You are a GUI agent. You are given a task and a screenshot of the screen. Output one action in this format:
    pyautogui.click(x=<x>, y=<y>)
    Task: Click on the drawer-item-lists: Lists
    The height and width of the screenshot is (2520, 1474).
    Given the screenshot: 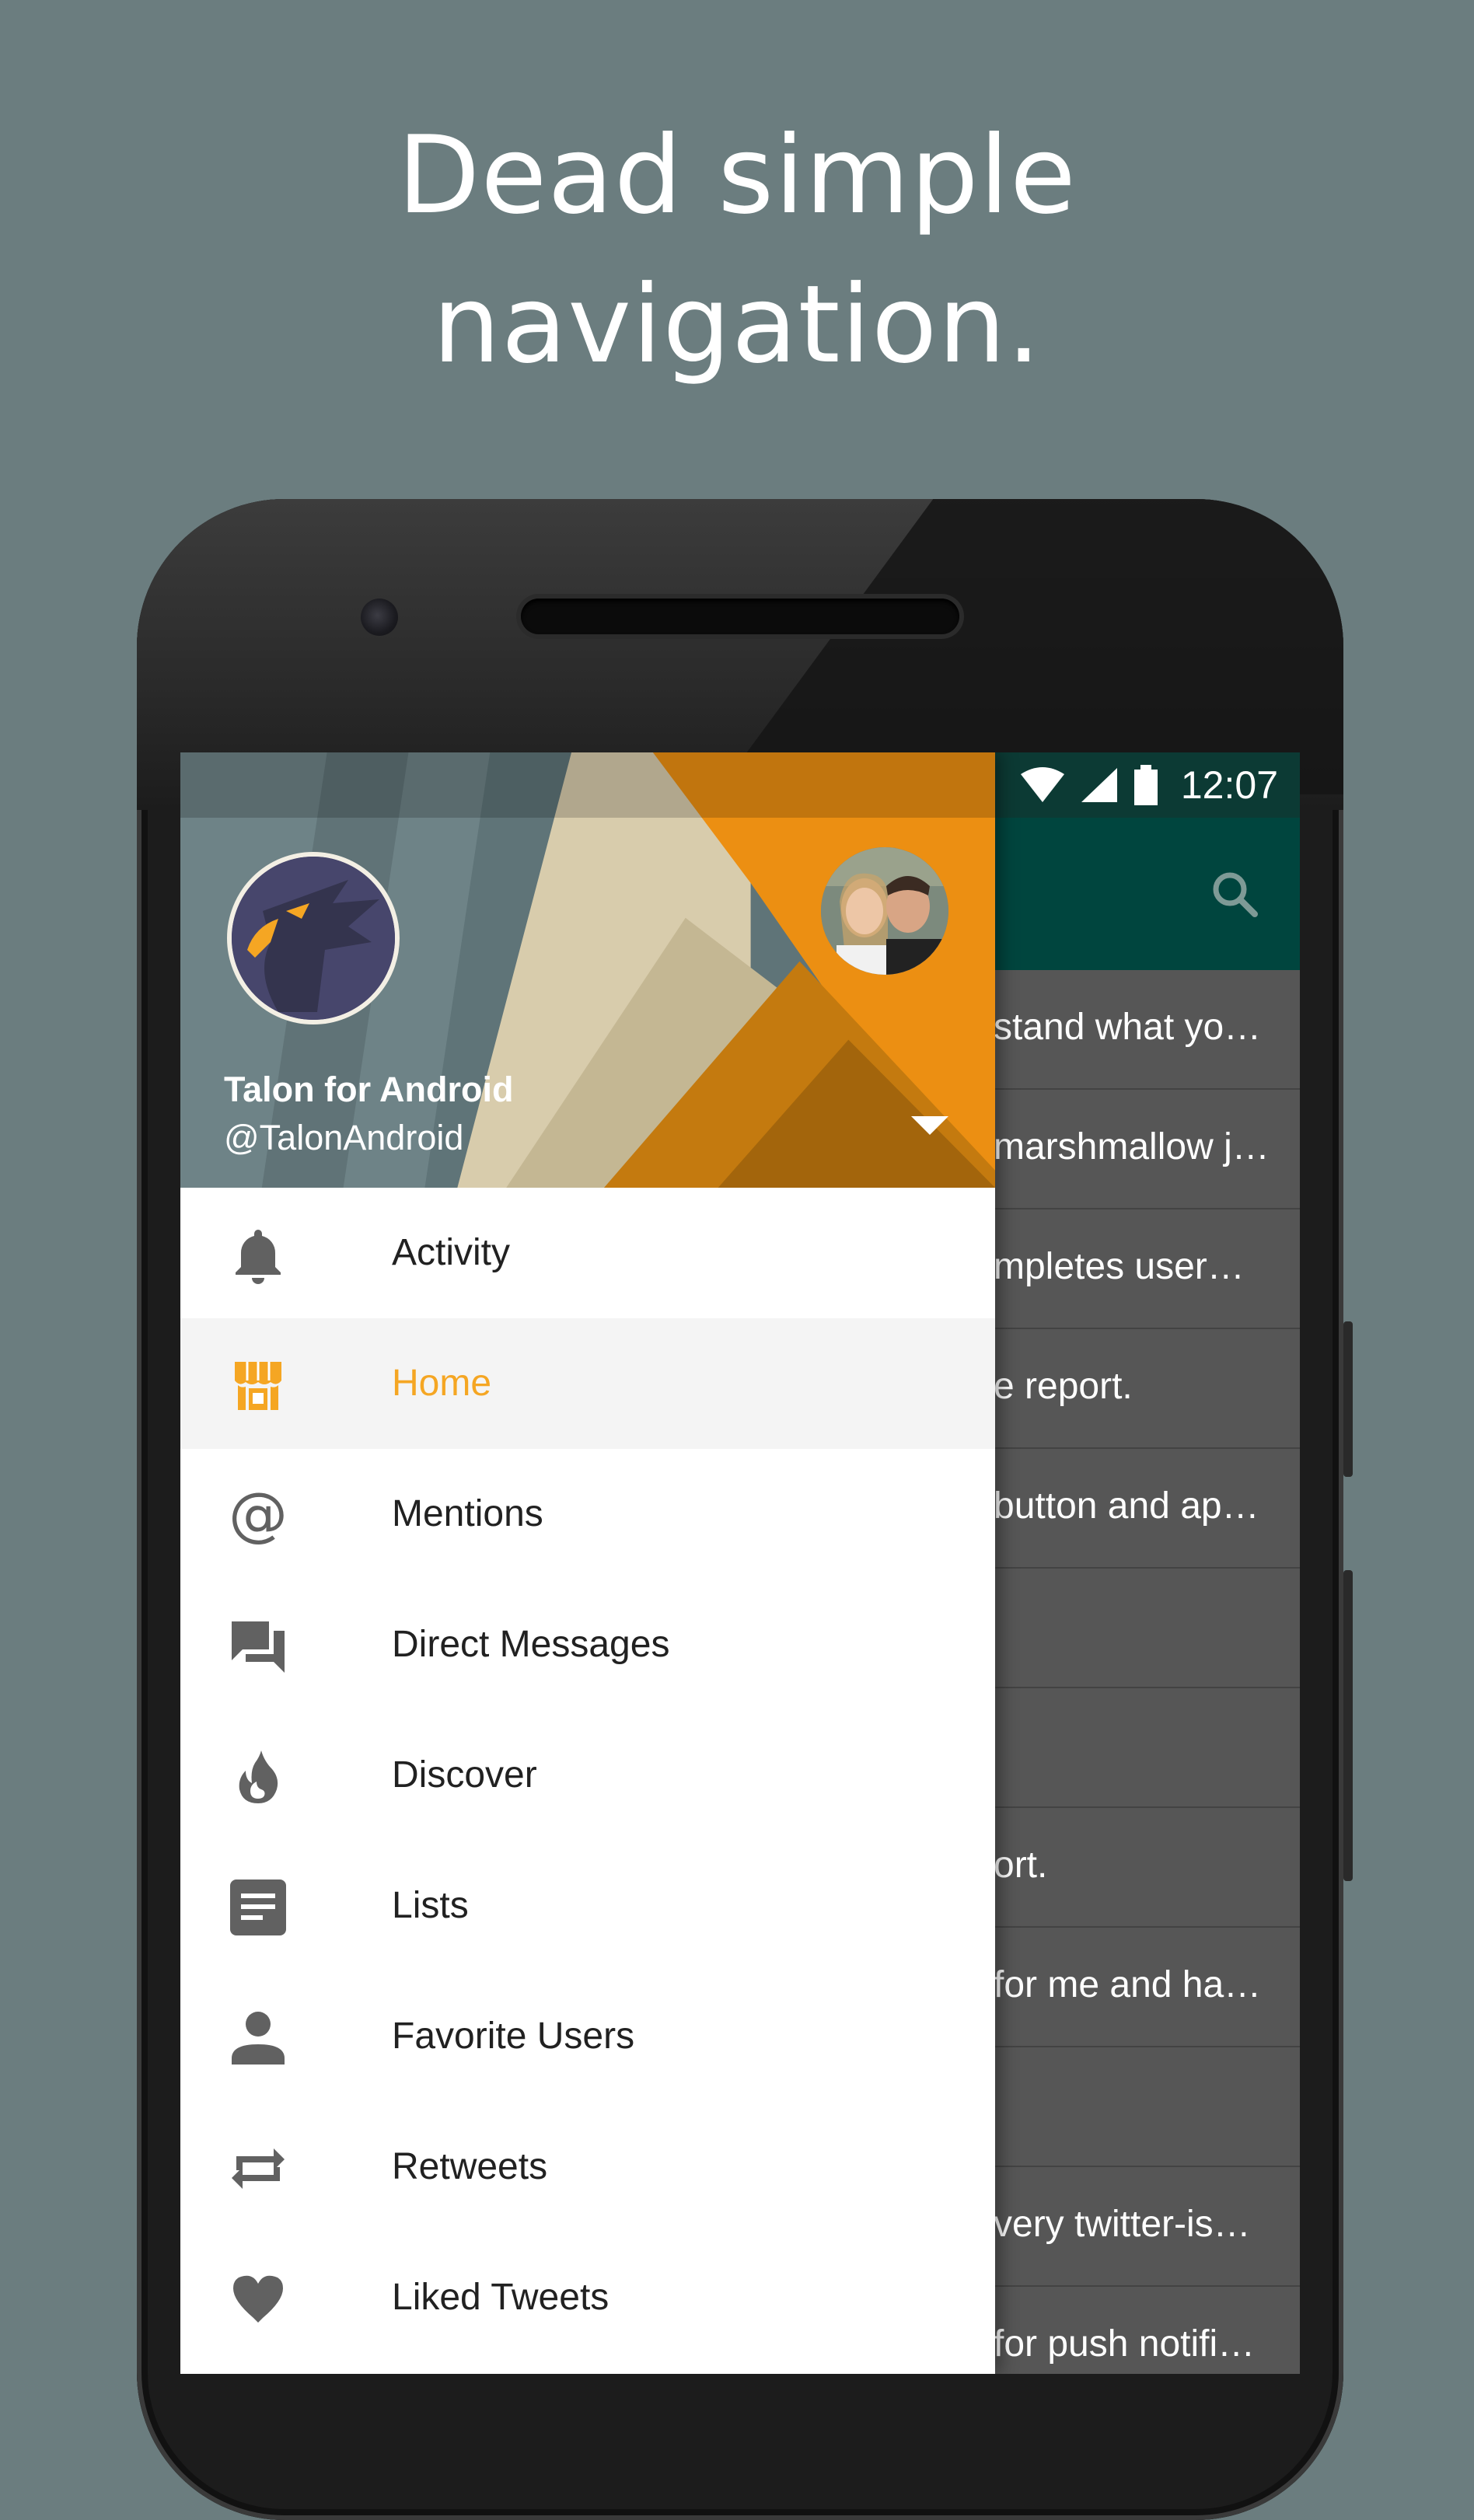 What is the action you would take?
    pyautogui.click(x=587, y=1906)
    